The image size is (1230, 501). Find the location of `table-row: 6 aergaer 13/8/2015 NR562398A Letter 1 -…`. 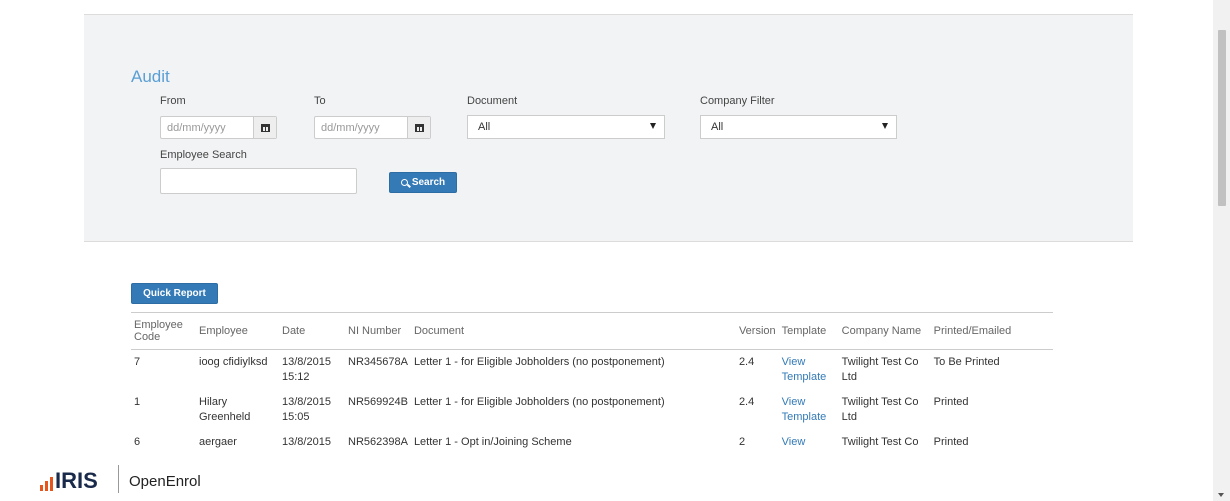

table-row: 6 aergaer 13/8/2015 NR562398A Letter 1 -… is located at coordinates (592, 442).